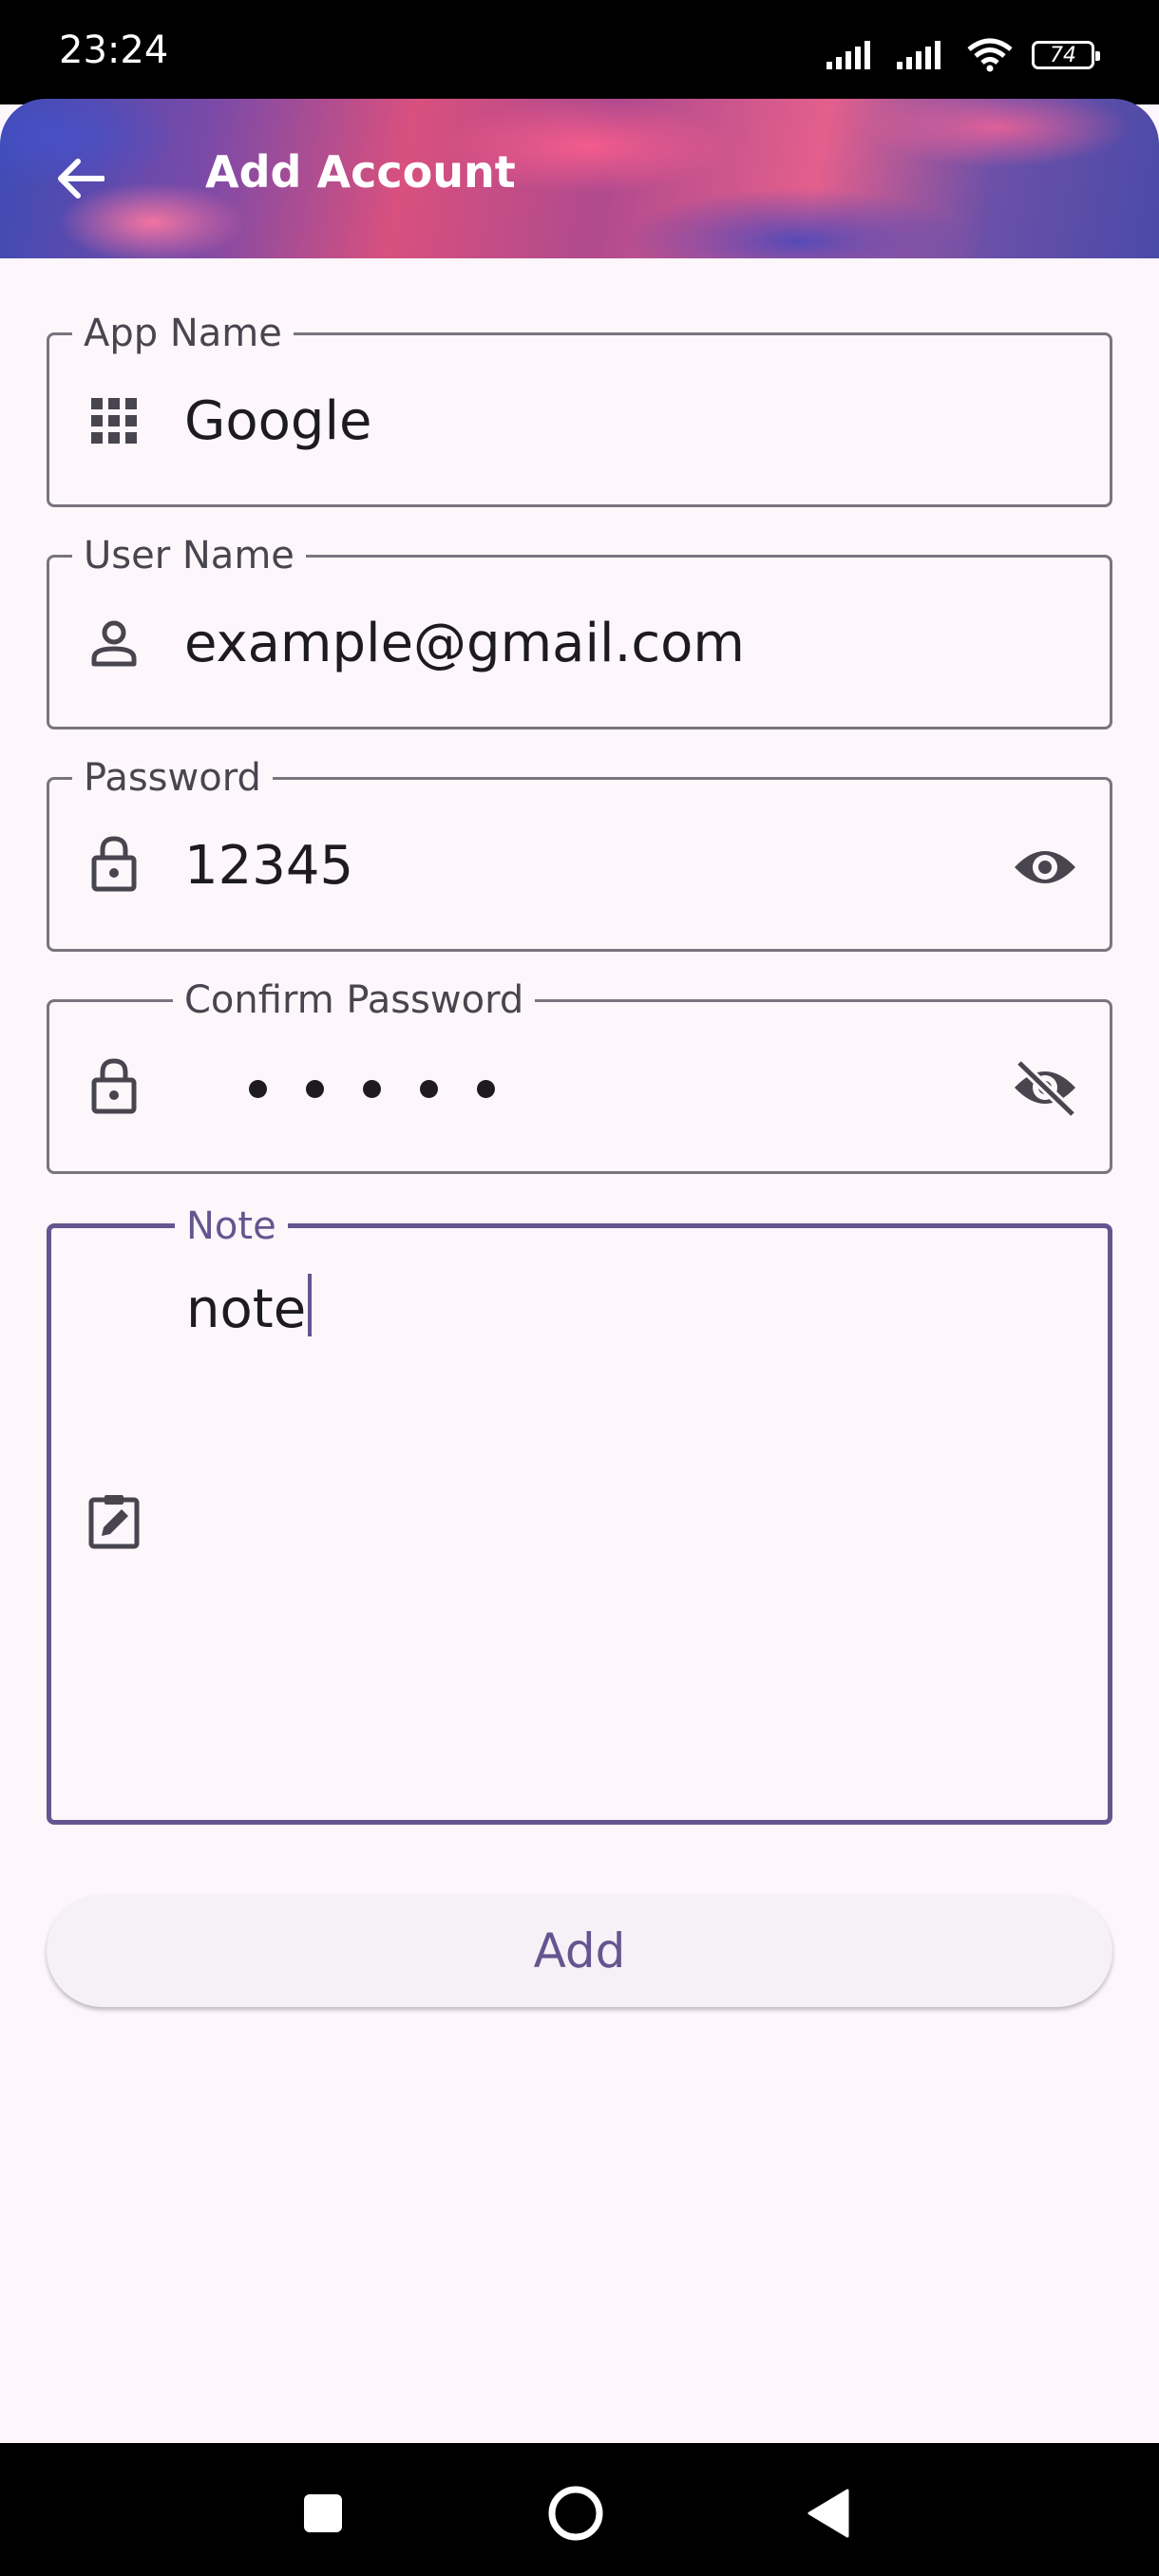 The height and width of the screenshot is (2576, 1159). What do you see at coordinates (183, 333) in the screenshot?
I see `app-name-label: App Name` at bounding box center [183, 333].